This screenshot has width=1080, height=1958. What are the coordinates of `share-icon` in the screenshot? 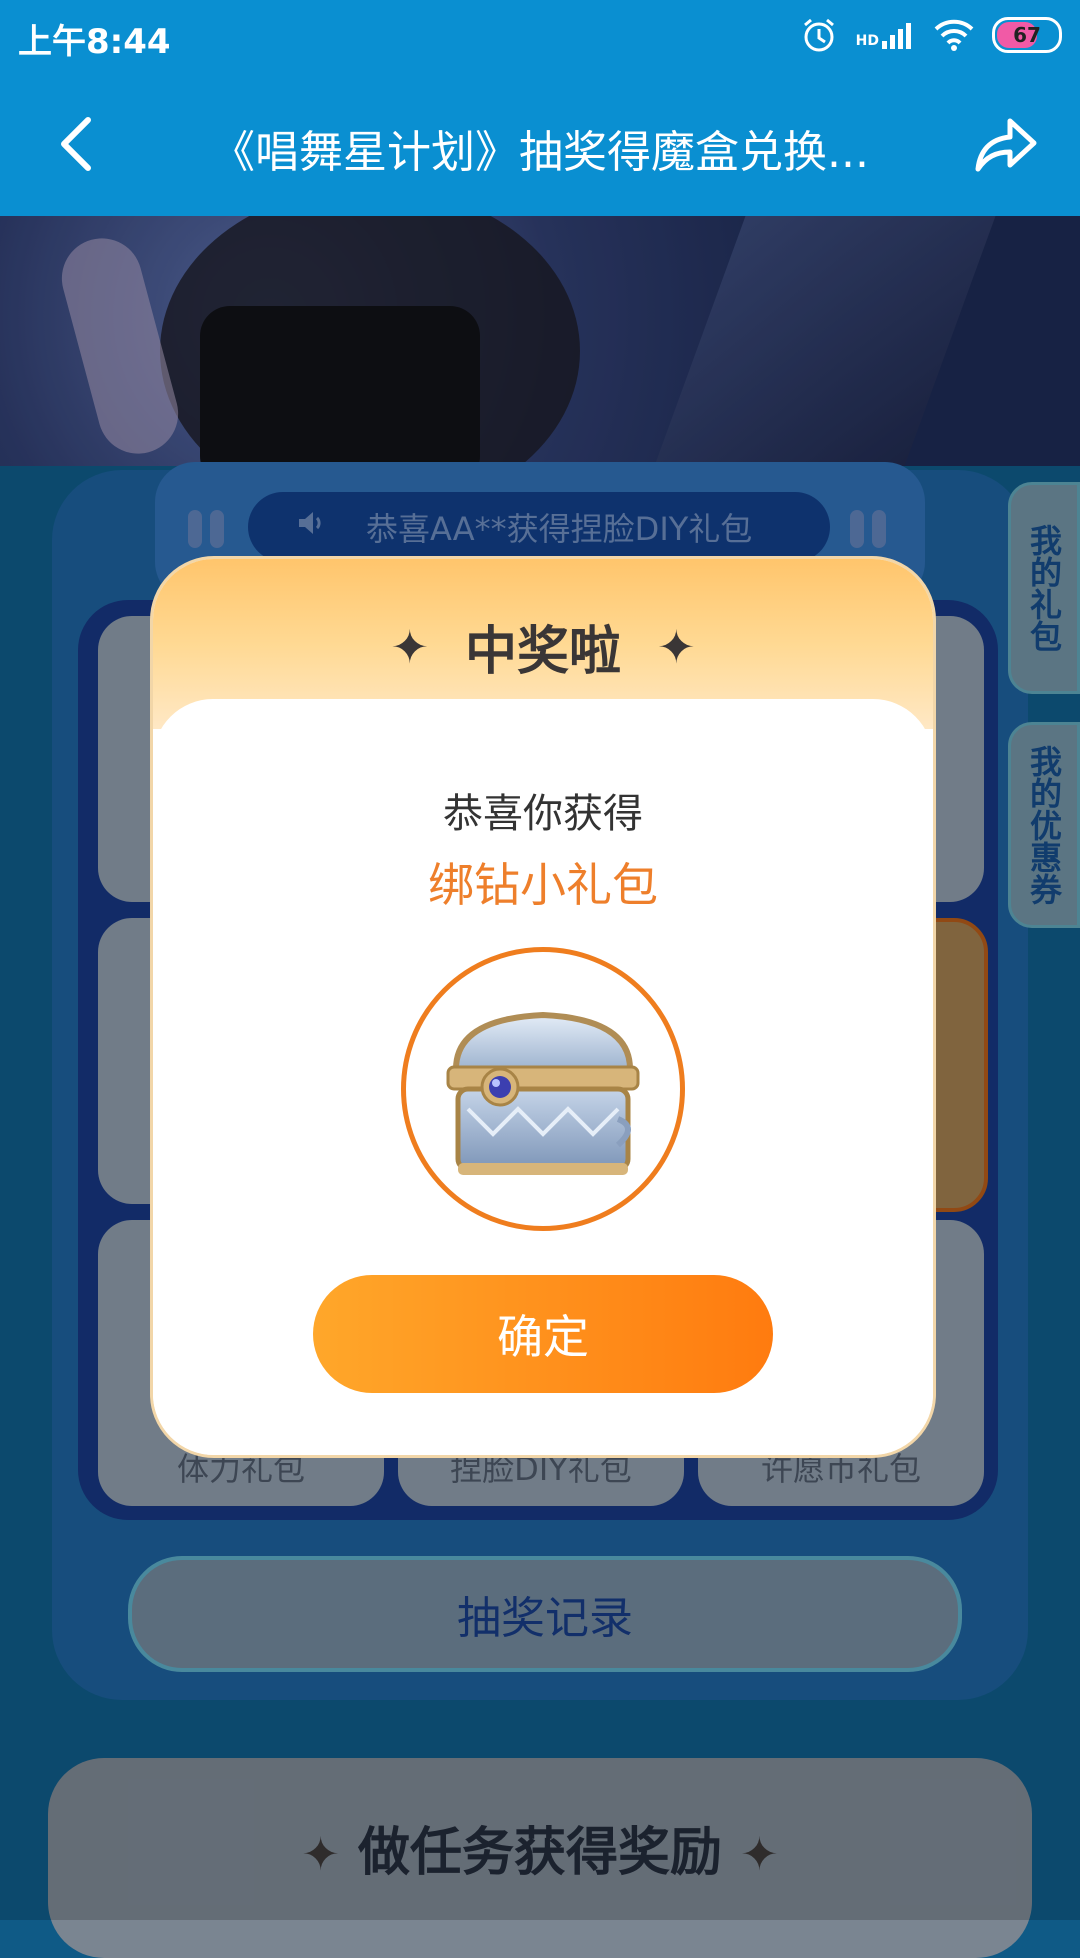 It's located at (1006, 145).